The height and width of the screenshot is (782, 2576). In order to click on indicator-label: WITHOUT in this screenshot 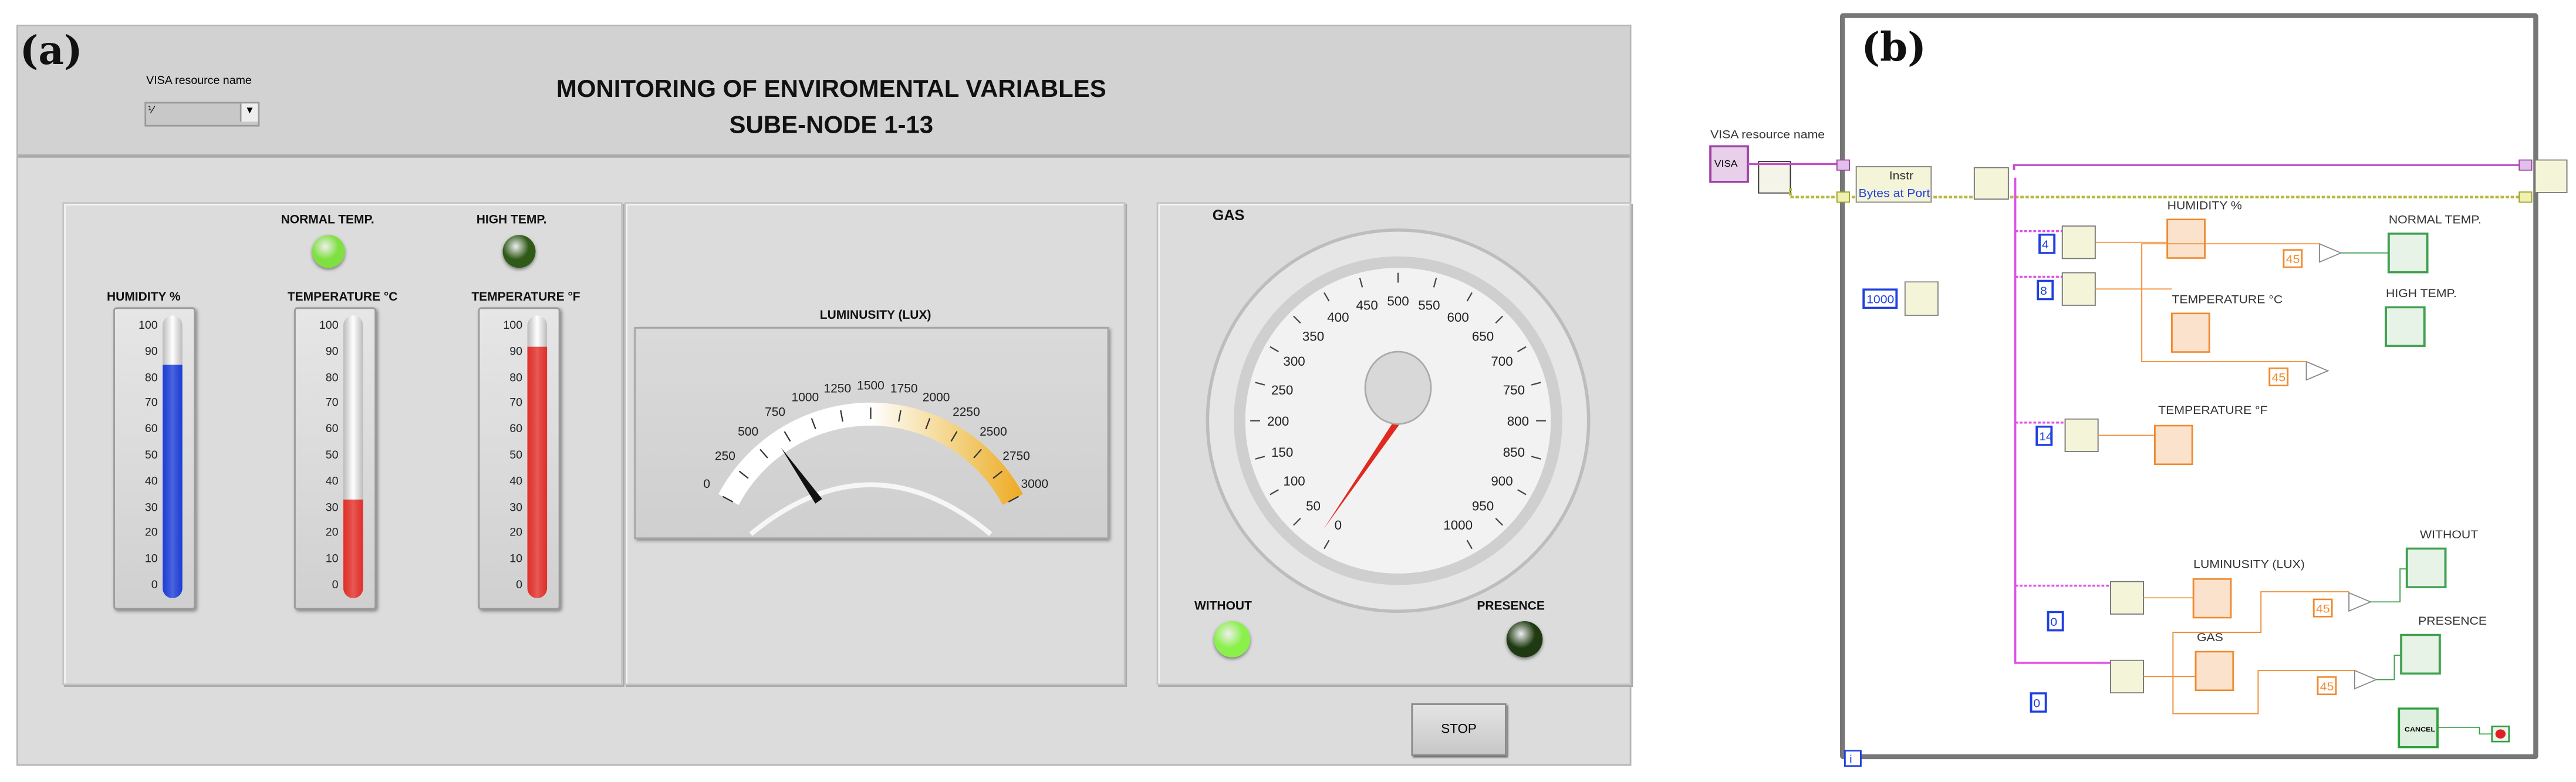, I will do `click(2449, 535)`.